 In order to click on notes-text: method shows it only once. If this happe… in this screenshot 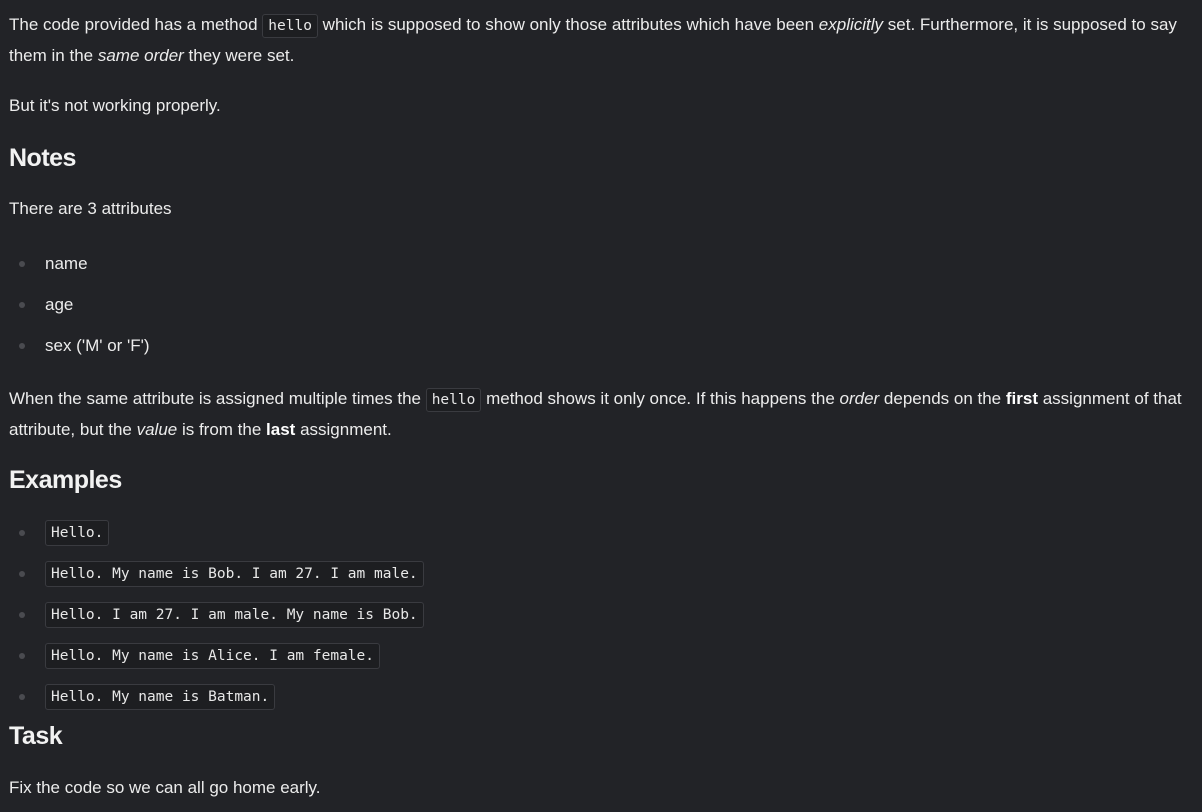, I will do `click(660, 398)`.